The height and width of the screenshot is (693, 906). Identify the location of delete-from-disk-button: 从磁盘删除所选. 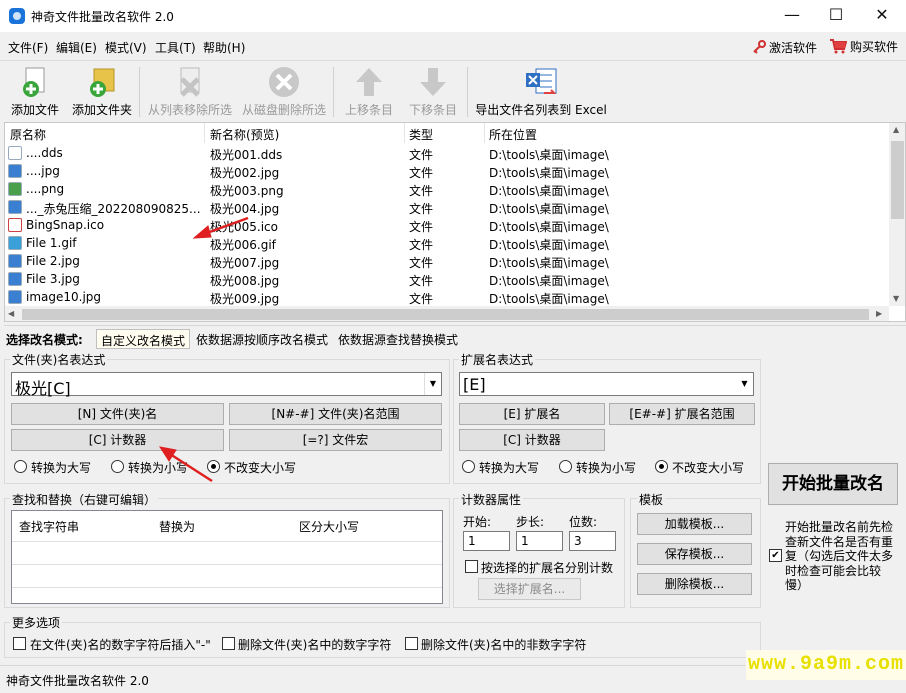
(284, 91).